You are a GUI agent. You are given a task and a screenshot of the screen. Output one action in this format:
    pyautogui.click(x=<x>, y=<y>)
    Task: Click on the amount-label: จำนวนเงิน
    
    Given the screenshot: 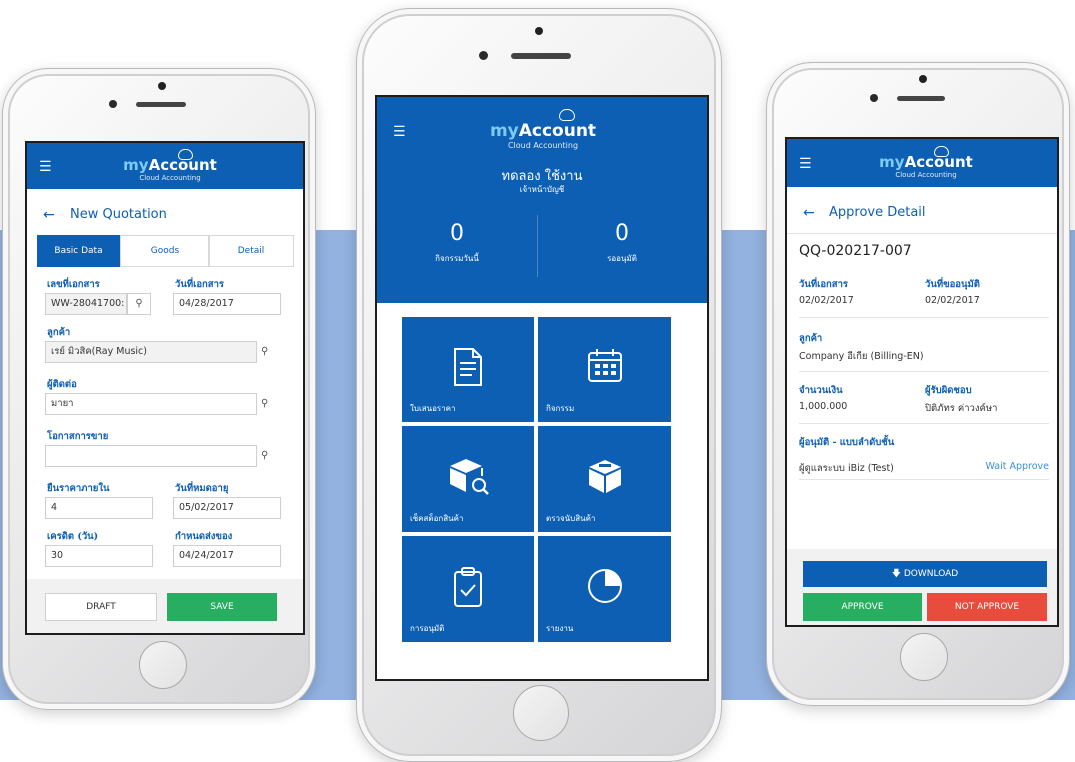 What is the action you would take?
    pyautogui.click(x=821, y=390)
    